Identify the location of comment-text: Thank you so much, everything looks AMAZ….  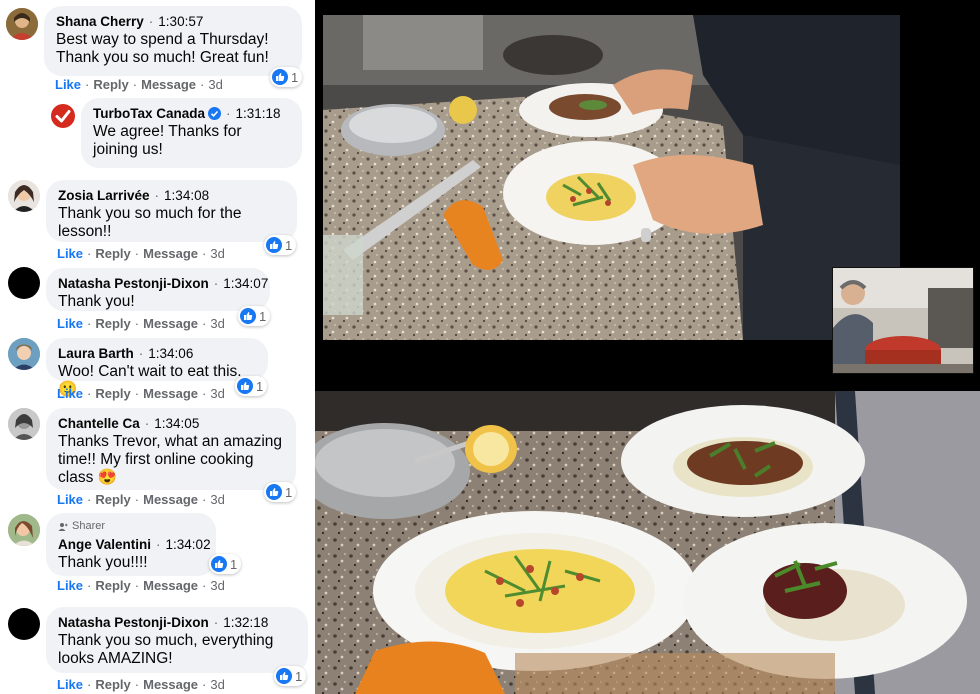
(166, 649).